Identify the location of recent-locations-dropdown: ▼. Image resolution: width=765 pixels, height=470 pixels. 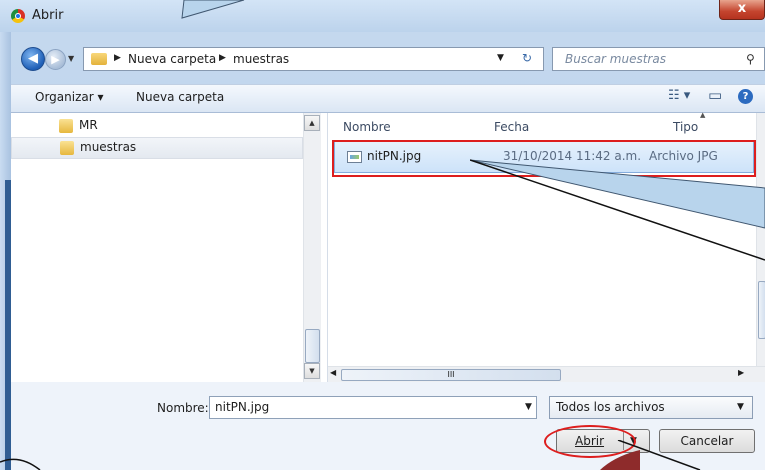
(71, 58).